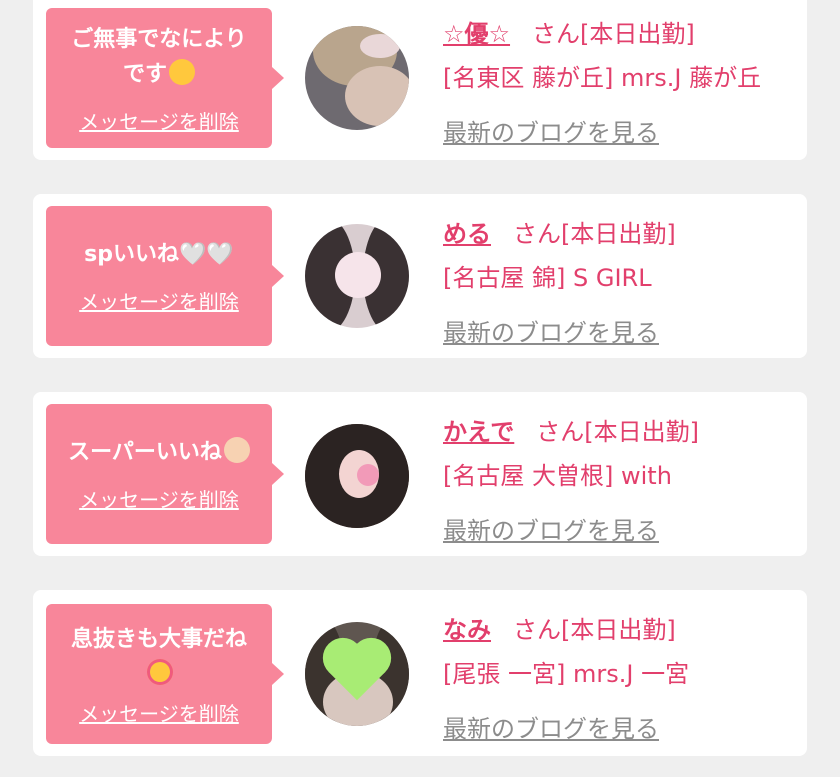  Describe the element at coordinates (566, 674) in the screenshot. I see `shop-label: [尾張 一宮] mrs.J 一宮` at that location.